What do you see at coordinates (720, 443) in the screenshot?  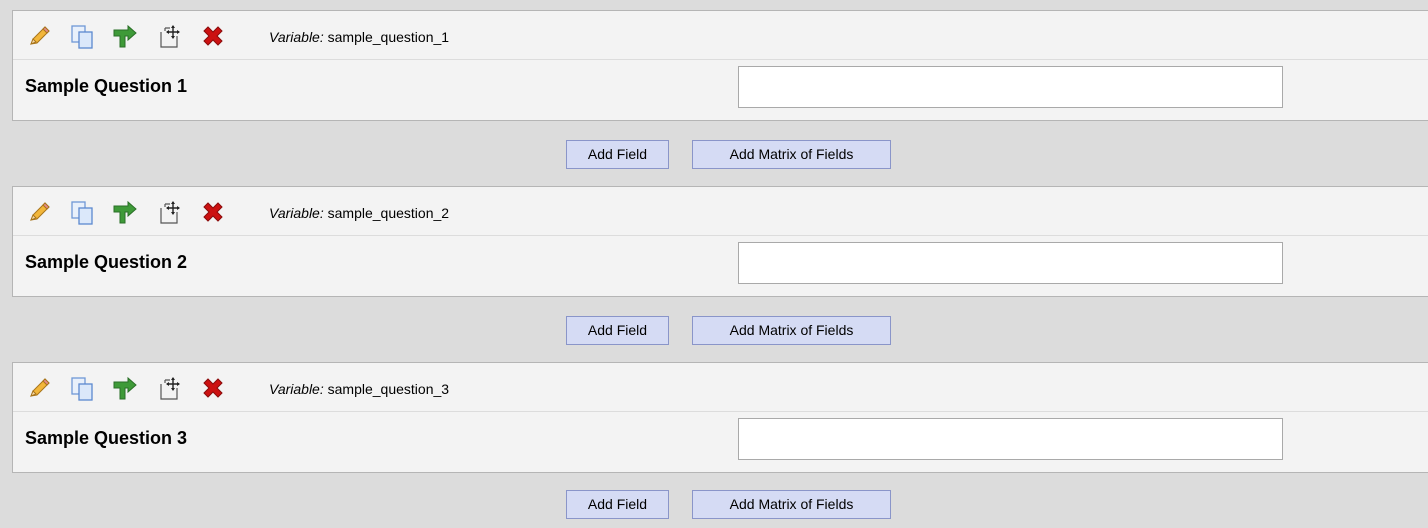 I see `field-body: Sample Question 3` at bounding box center [720, 443].